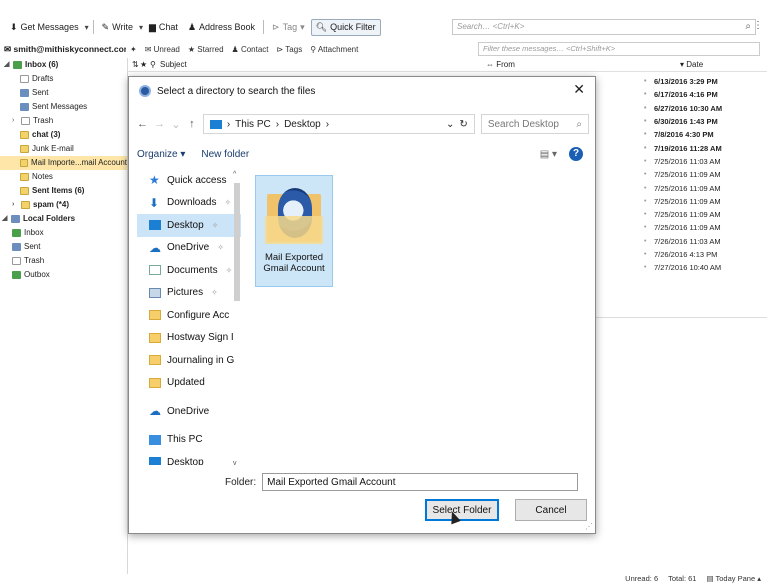  Describe the element at coordinates (338, 124) in the screenshot. I see `address-bar: › This PC › Desktop › ⌄ ↻` at that location.